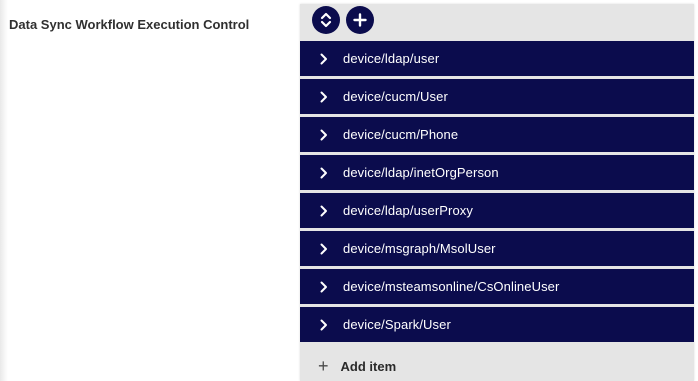  Describe the element at coordinates (497, 248) in the screenshot. I see `list-item: device/msgraph/MsolUser` at that location.